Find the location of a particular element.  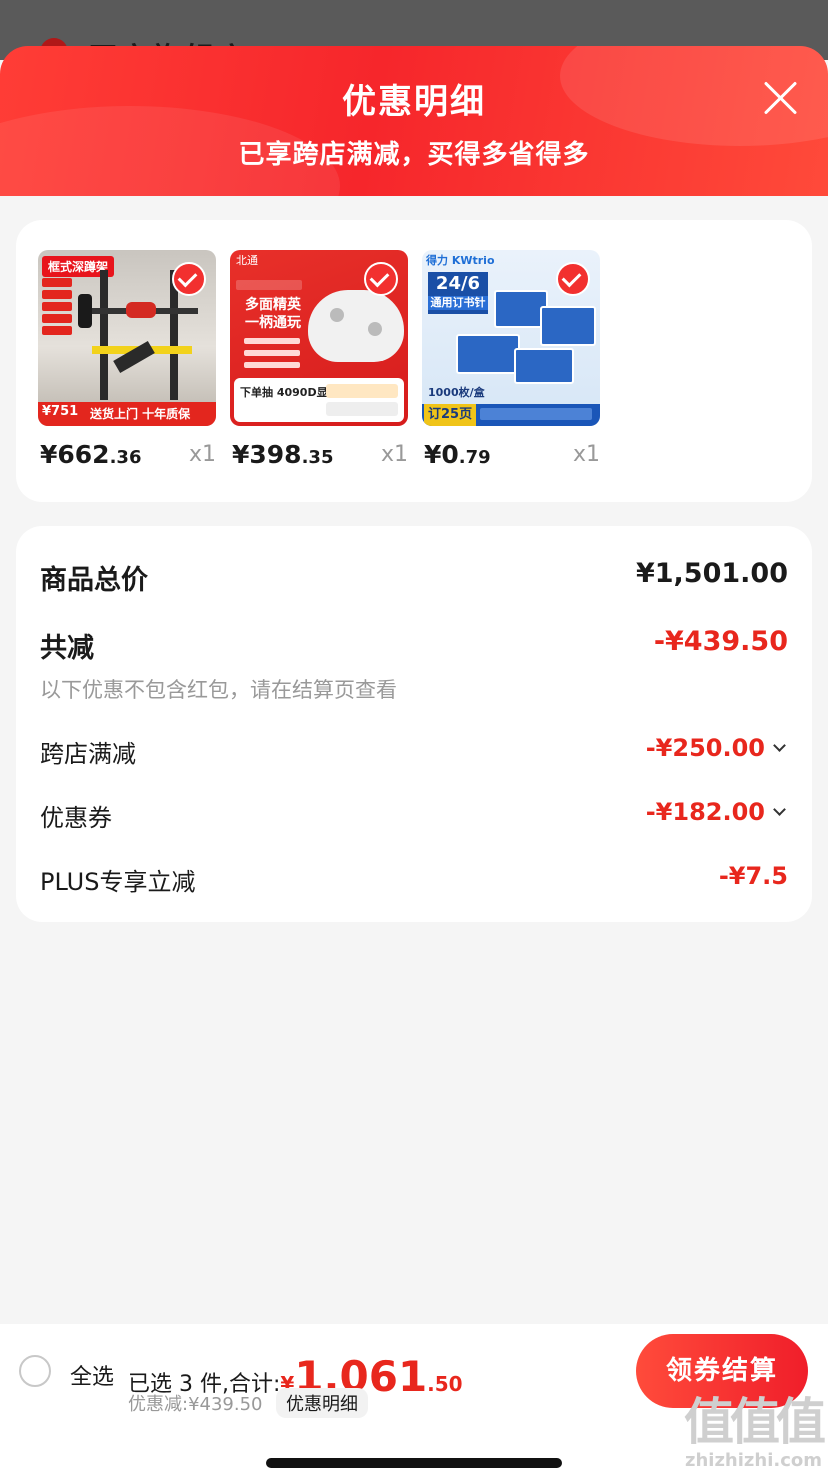

select-all-radio is located at coordinates (35, 1371).